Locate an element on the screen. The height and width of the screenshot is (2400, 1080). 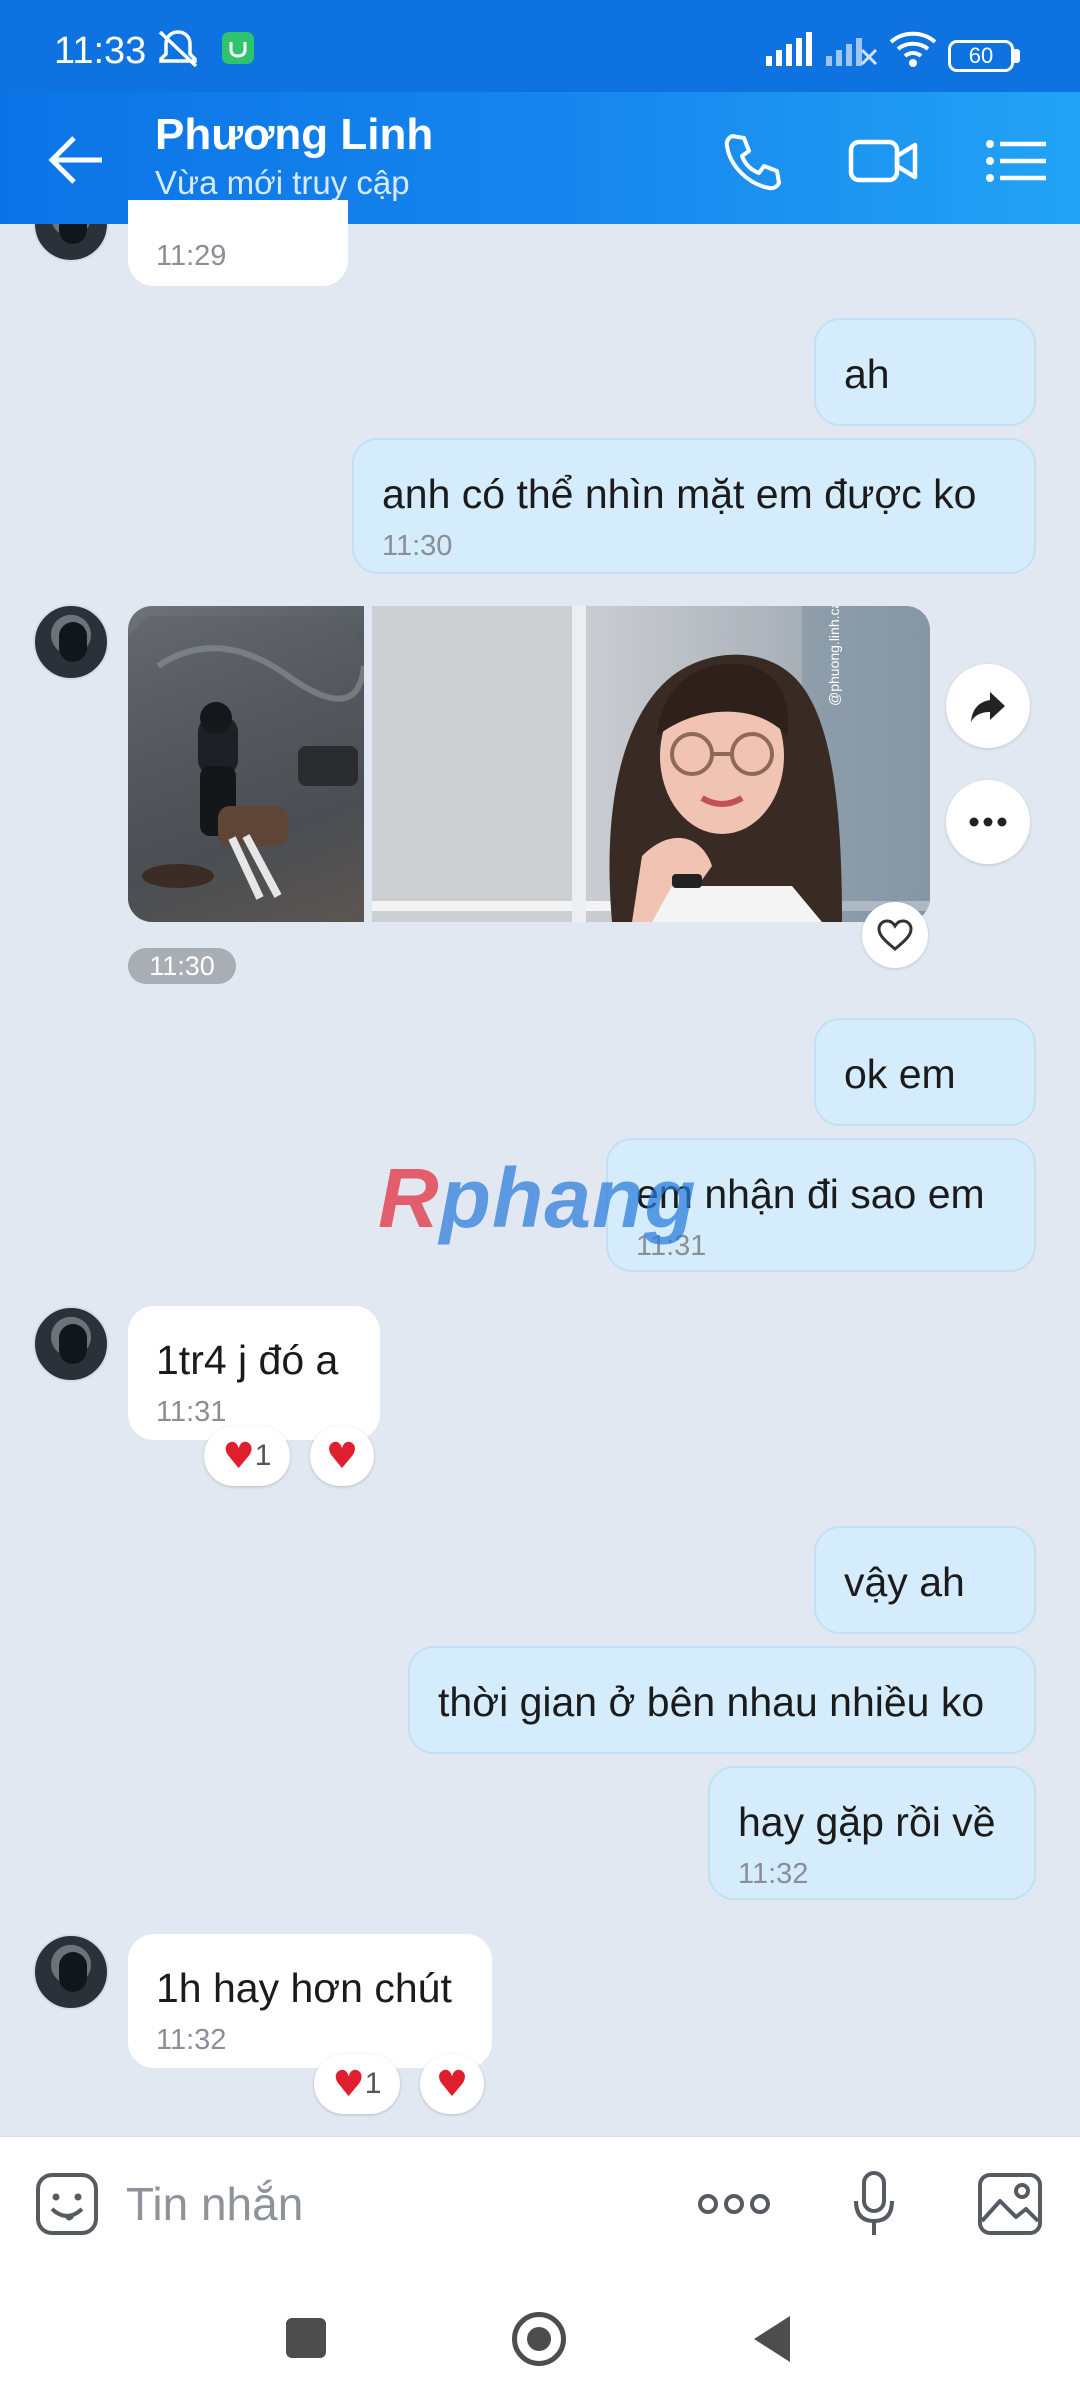
home-button-dot is located at coordinates (539, 2339).